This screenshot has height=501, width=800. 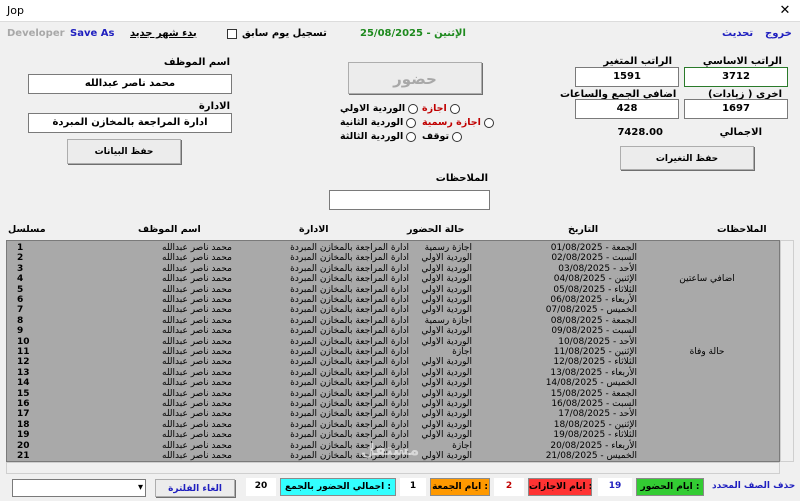 What do you see at coordinates (785, 11) in the screenshot?
I see `close-icon: ✕` at bounding box center [785, 11].